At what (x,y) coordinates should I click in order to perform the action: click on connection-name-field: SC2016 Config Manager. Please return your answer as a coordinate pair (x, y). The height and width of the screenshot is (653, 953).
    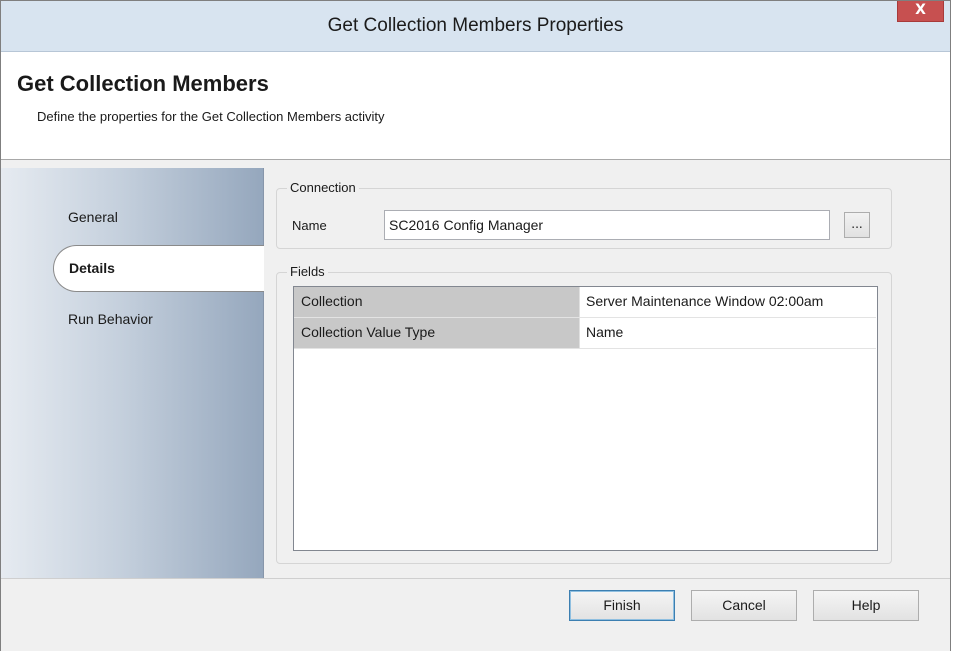
    Looking at the image, I should click on (607, 225).